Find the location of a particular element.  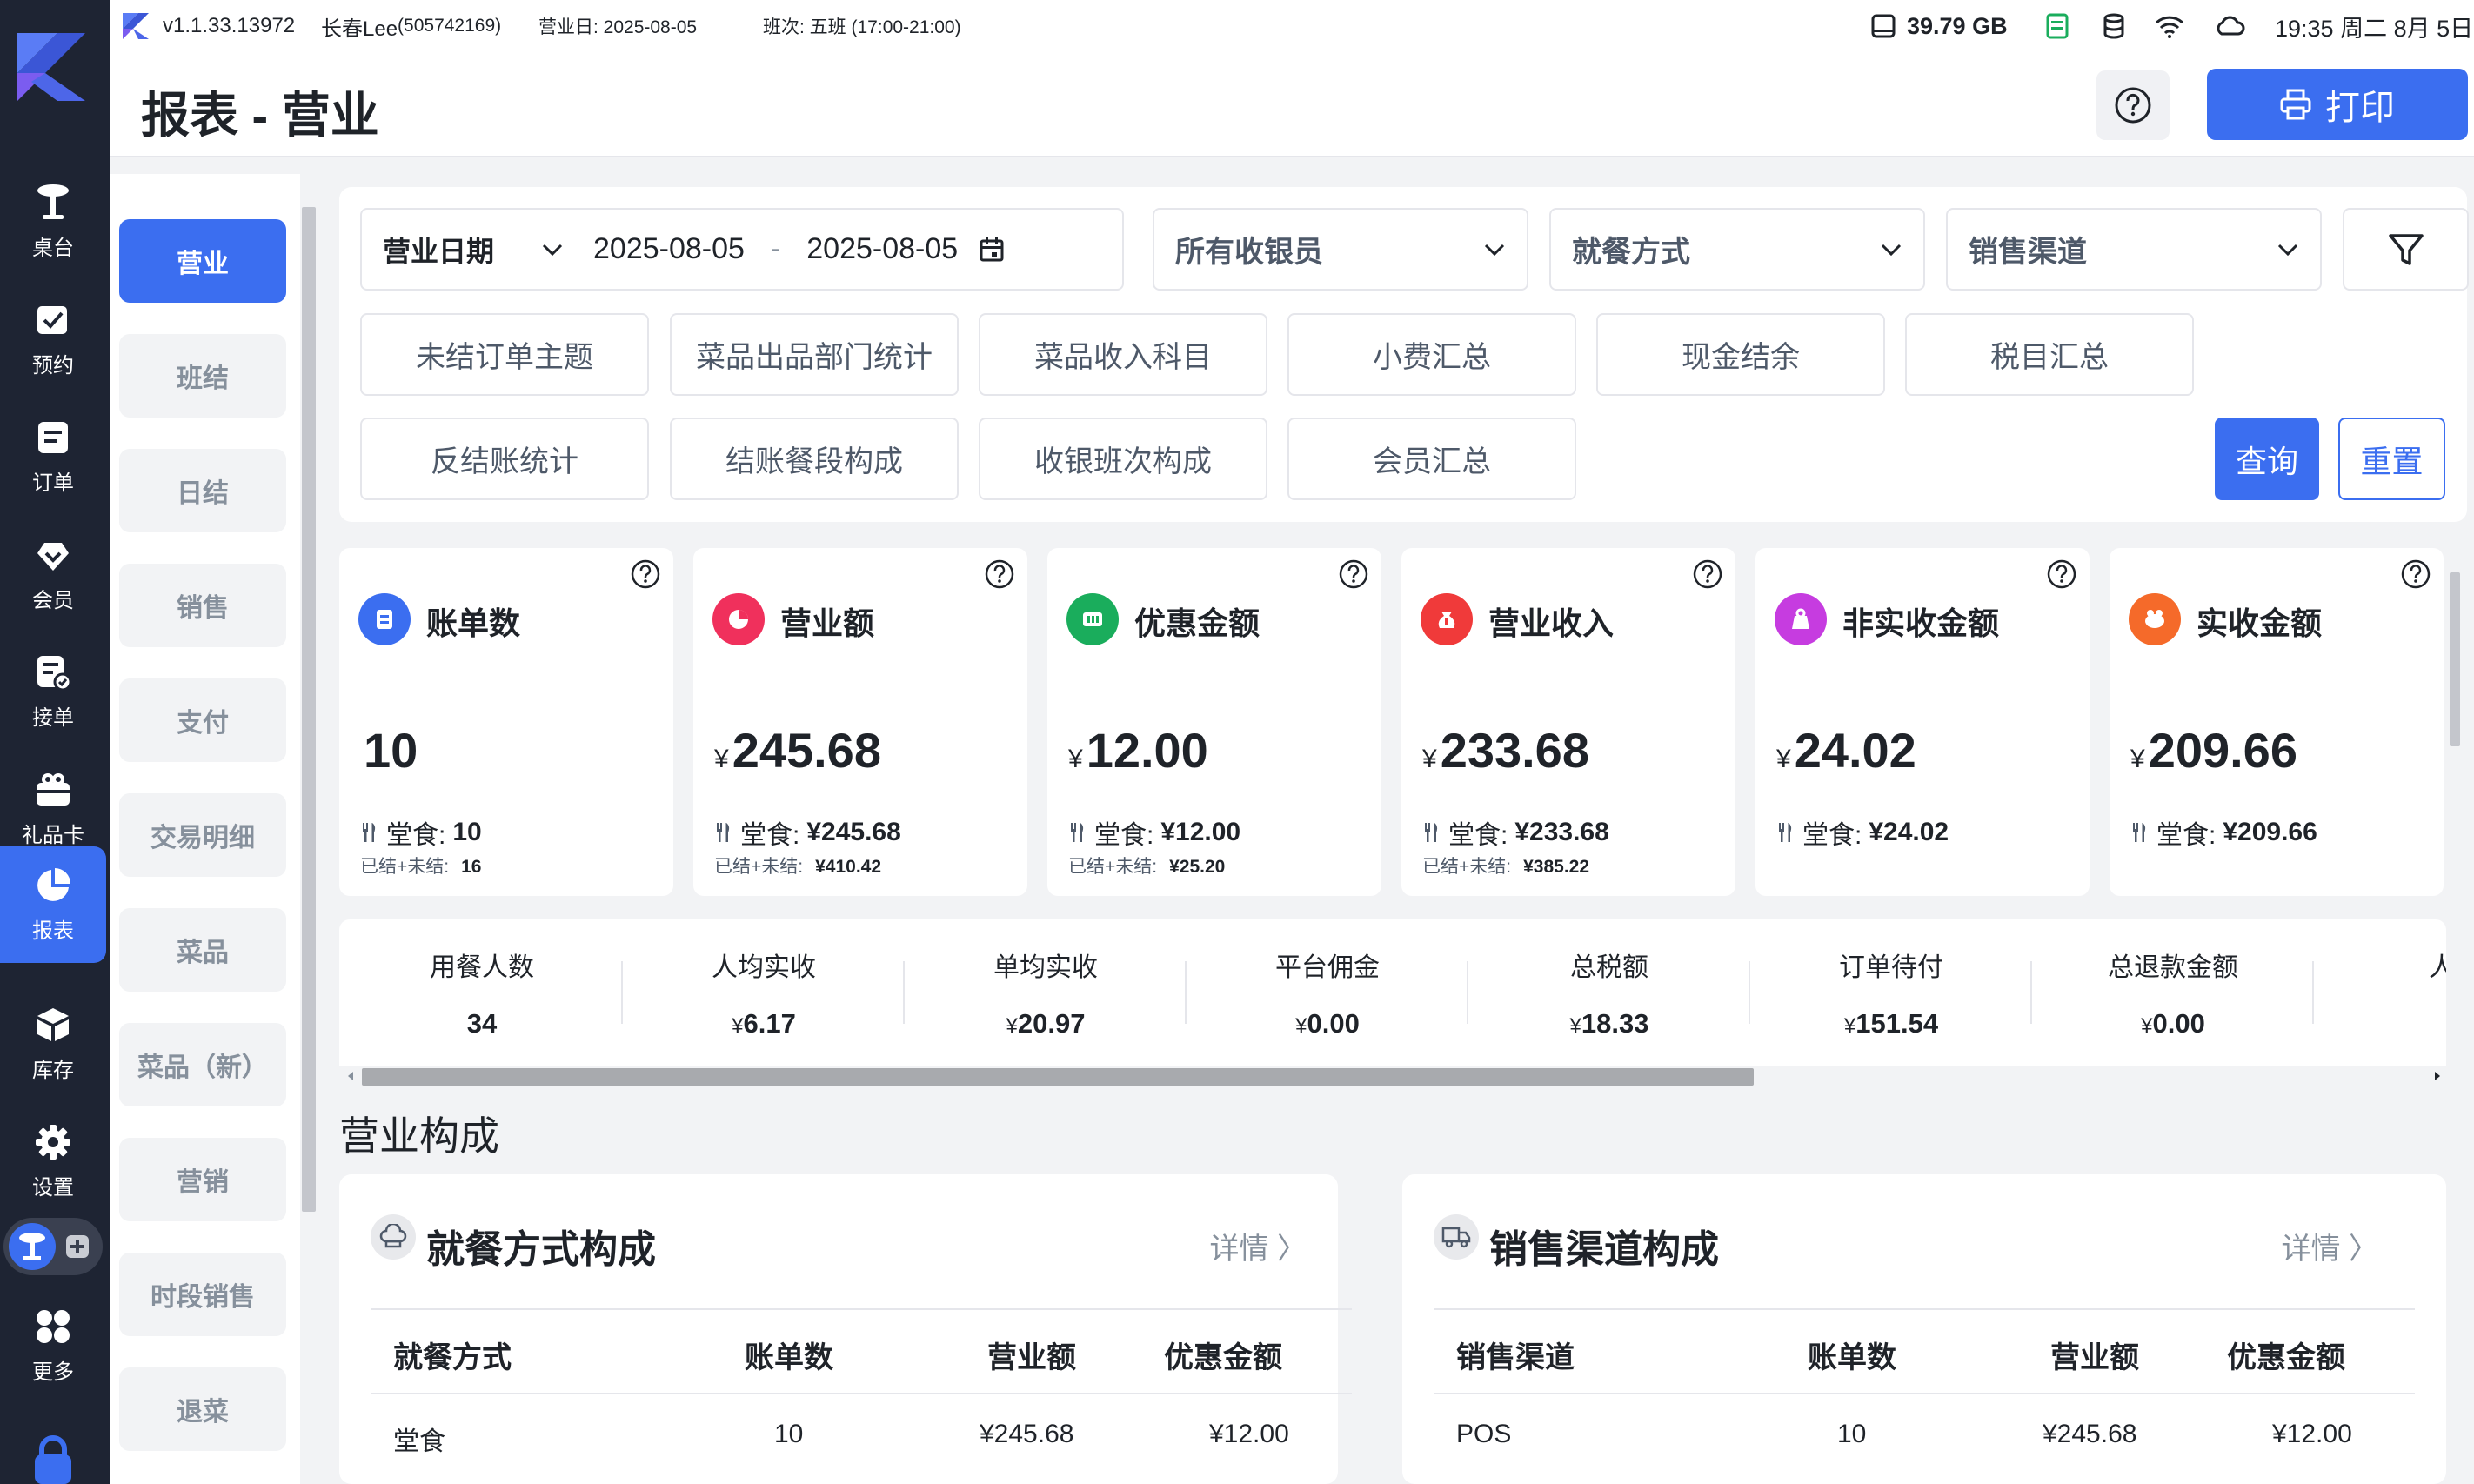

subnav-business: 营业 is located at coordinates (202, 261).